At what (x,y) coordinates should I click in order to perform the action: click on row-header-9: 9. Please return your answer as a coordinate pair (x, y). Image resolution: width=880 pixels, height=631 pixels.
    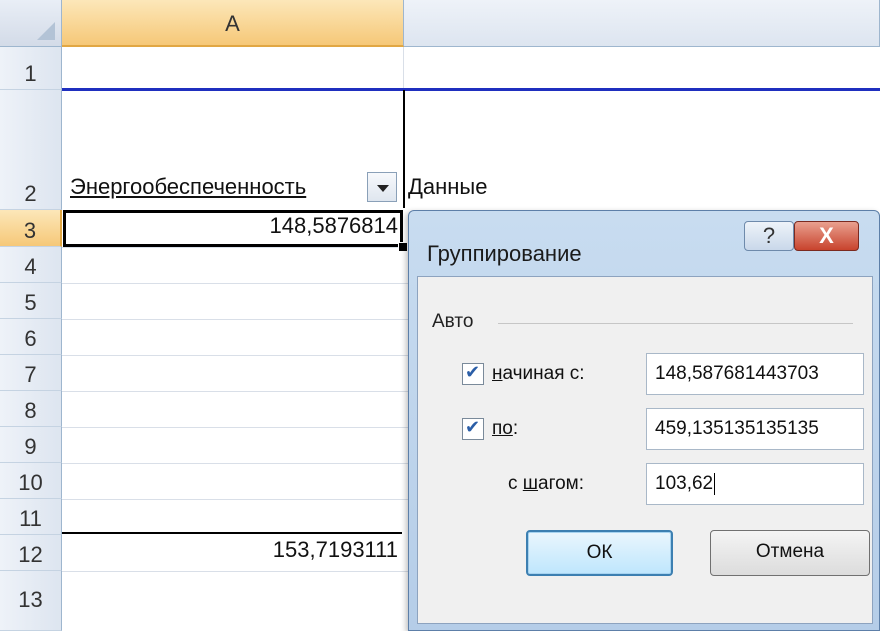
    Looking at the image, I should click on (31, 445).